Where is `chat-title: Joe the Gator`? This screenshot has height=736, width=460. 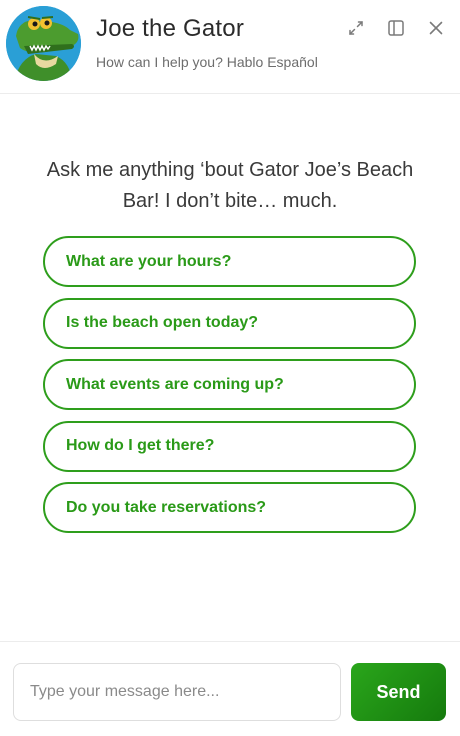 chat-title: Joe the Gator is located at coordinates (170, 28).